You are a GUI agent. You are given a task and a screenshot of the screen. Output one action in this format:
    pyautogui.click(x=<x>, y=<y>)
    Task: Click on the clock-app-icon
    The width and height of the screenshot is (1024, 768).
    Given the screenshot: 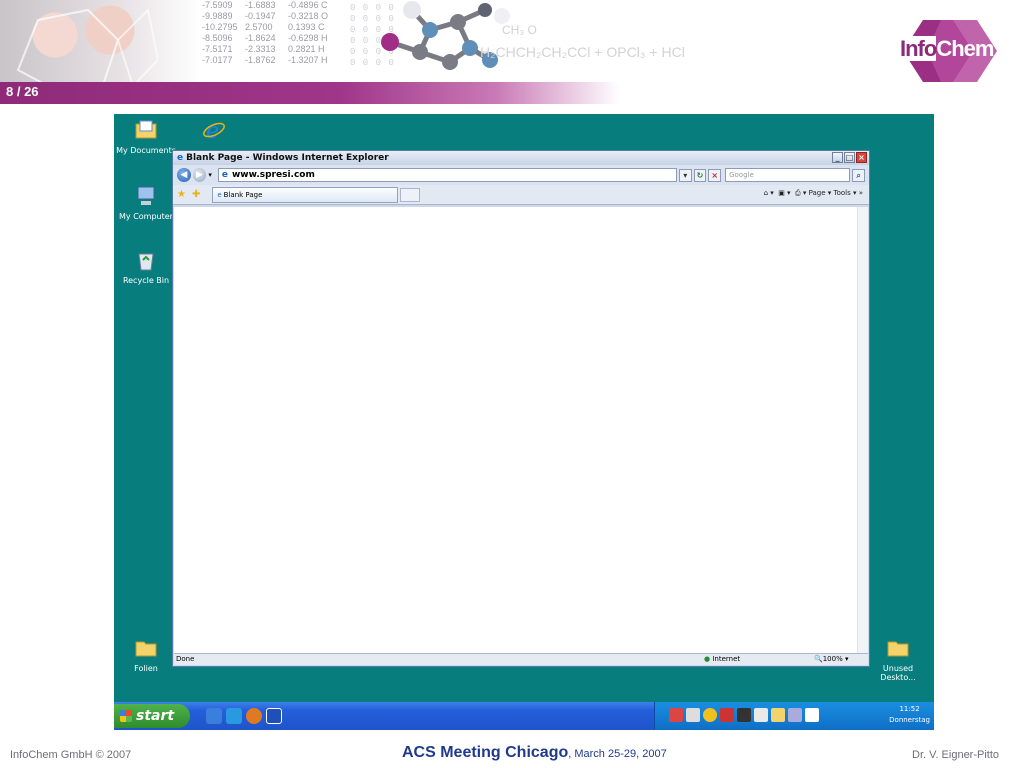 What is the action you would take?
    pyautogui.click(x=761, y=715)
    